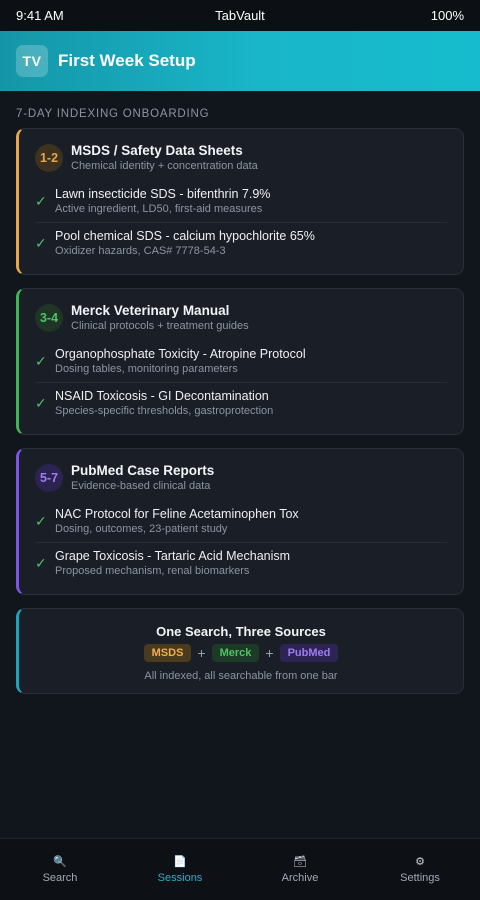 Image resolution: width=480 pixels, height=900 pixels. Describe the element at coordinates (300, 862) in the screenshot. I see `archive-icon: 🗃` at that location.